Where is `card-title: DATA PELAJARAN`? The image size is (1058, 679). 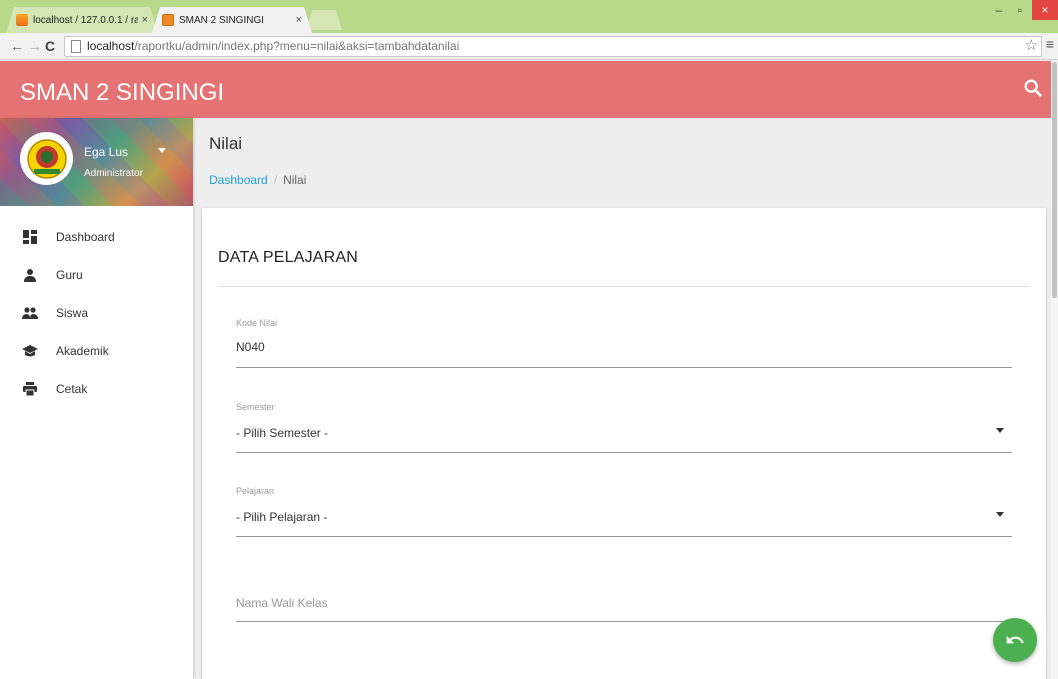
card-title: DATA PELAJARAN is located at coordinates (288, 257).